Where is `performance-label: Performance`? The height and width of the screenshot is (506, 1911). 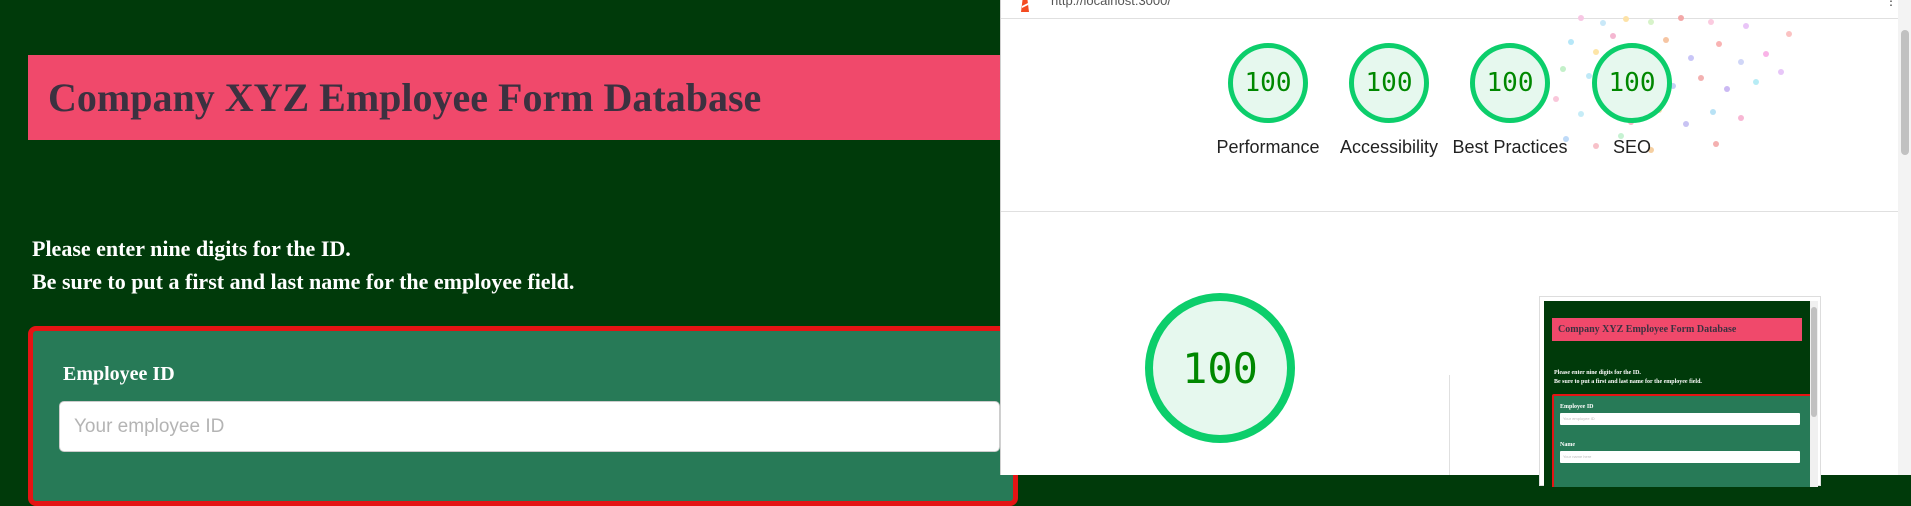
performance-label: Performance is located at coordinates (1268, 147).